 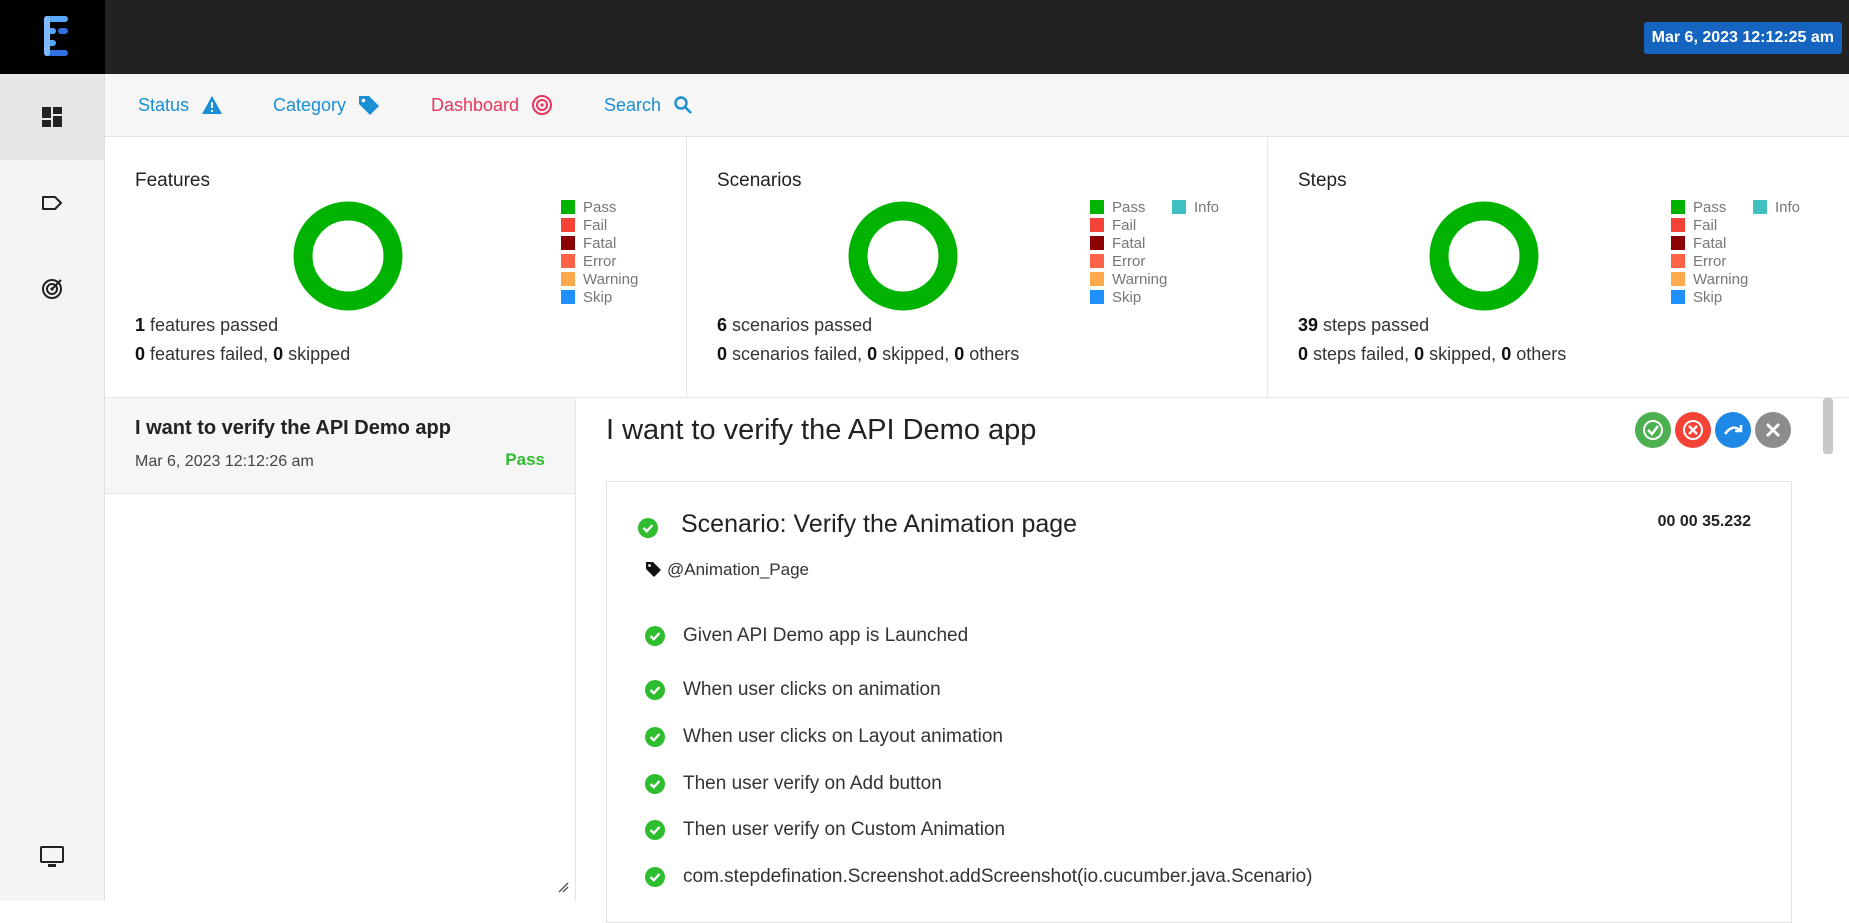 What do you see at coordinates (812, 689) in the screenshot?
I see `step-text: When user clicks on animation` at bounding box center [812, 689].